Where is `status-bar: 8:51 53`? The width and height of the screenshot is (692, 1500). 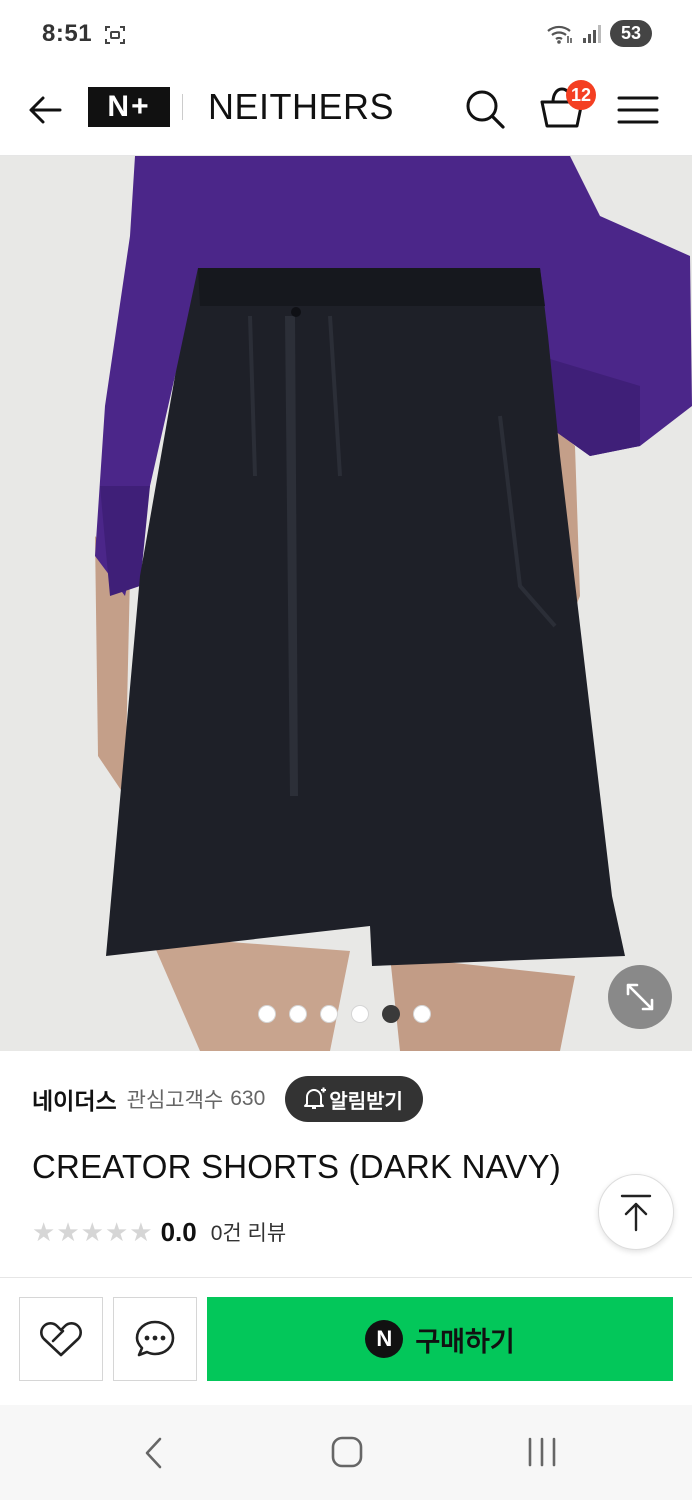 status-bar: 8:51 53 is located at coordinates (346, 35).